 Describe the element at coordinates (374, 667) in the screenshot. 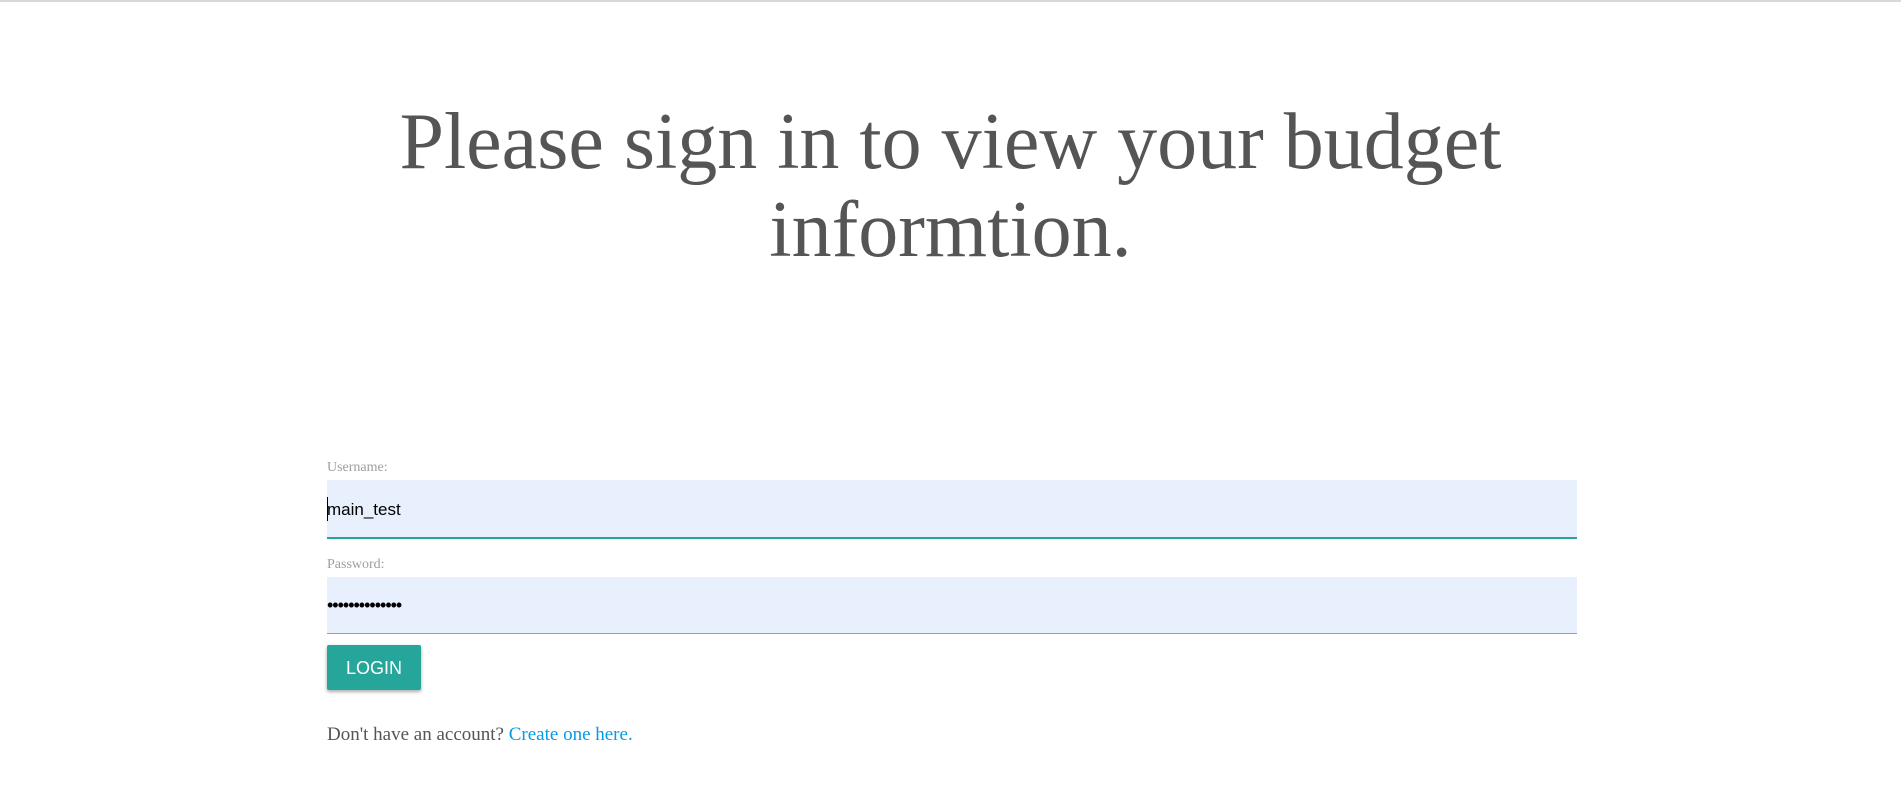

I see `login-button: LOGIN` at that location.